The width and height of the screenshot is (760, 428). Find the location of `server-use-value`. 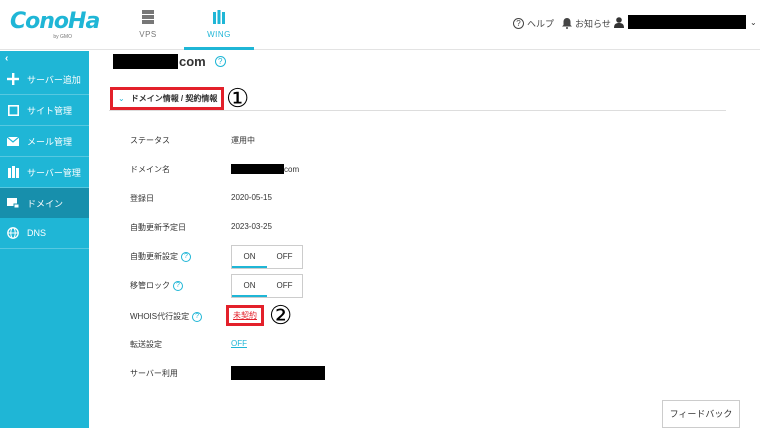

server-use-value is located at coordinates (278, 373).